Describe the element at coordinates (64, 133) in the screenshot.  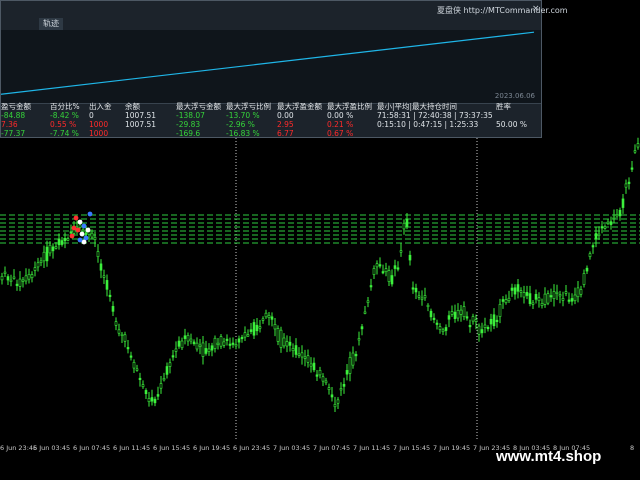
I see `stat-cell: -7.74 %` at that location.